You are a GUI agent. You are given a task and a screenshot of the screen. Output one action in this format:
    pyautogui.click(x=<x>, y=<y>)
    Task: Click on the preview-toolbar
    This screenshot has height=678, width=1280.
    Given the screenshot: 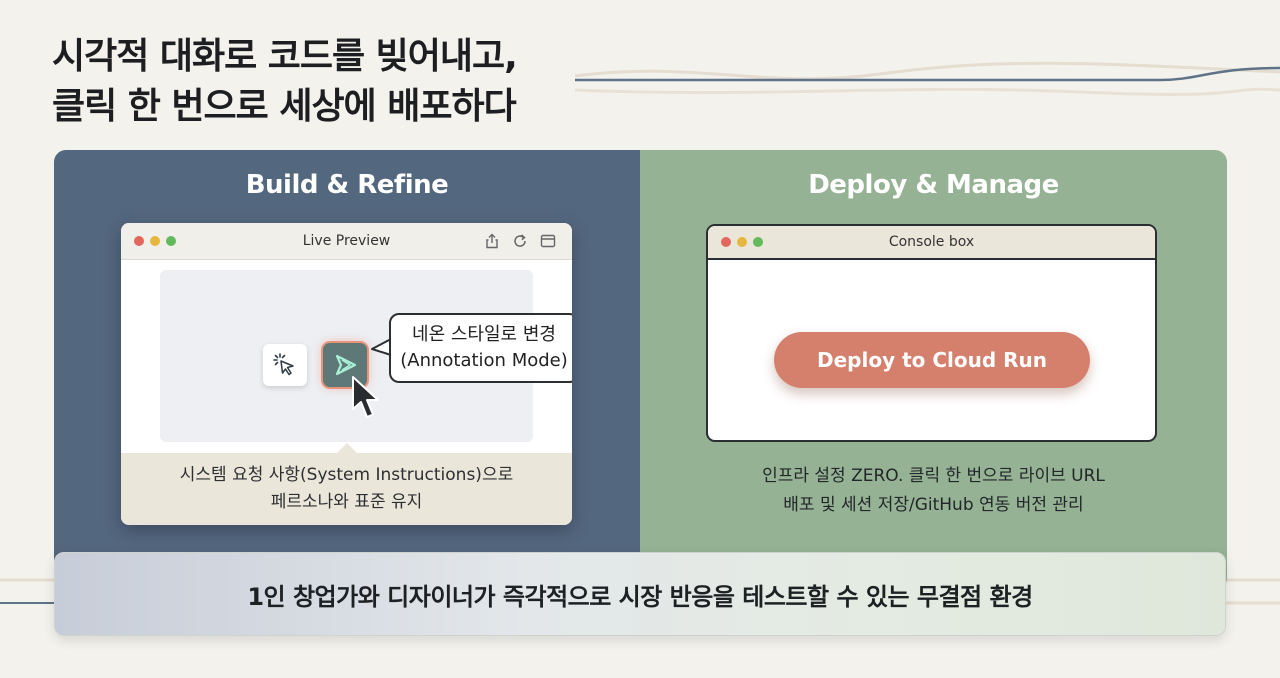 What is the action you would take?
    pyautogui.click(x=520, y=241)
    